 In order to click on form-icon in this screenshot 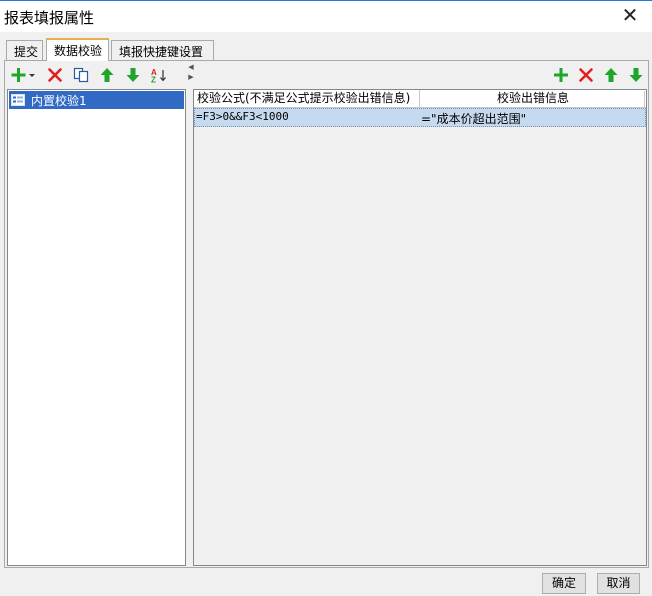, I will do `click(18, 100)`.